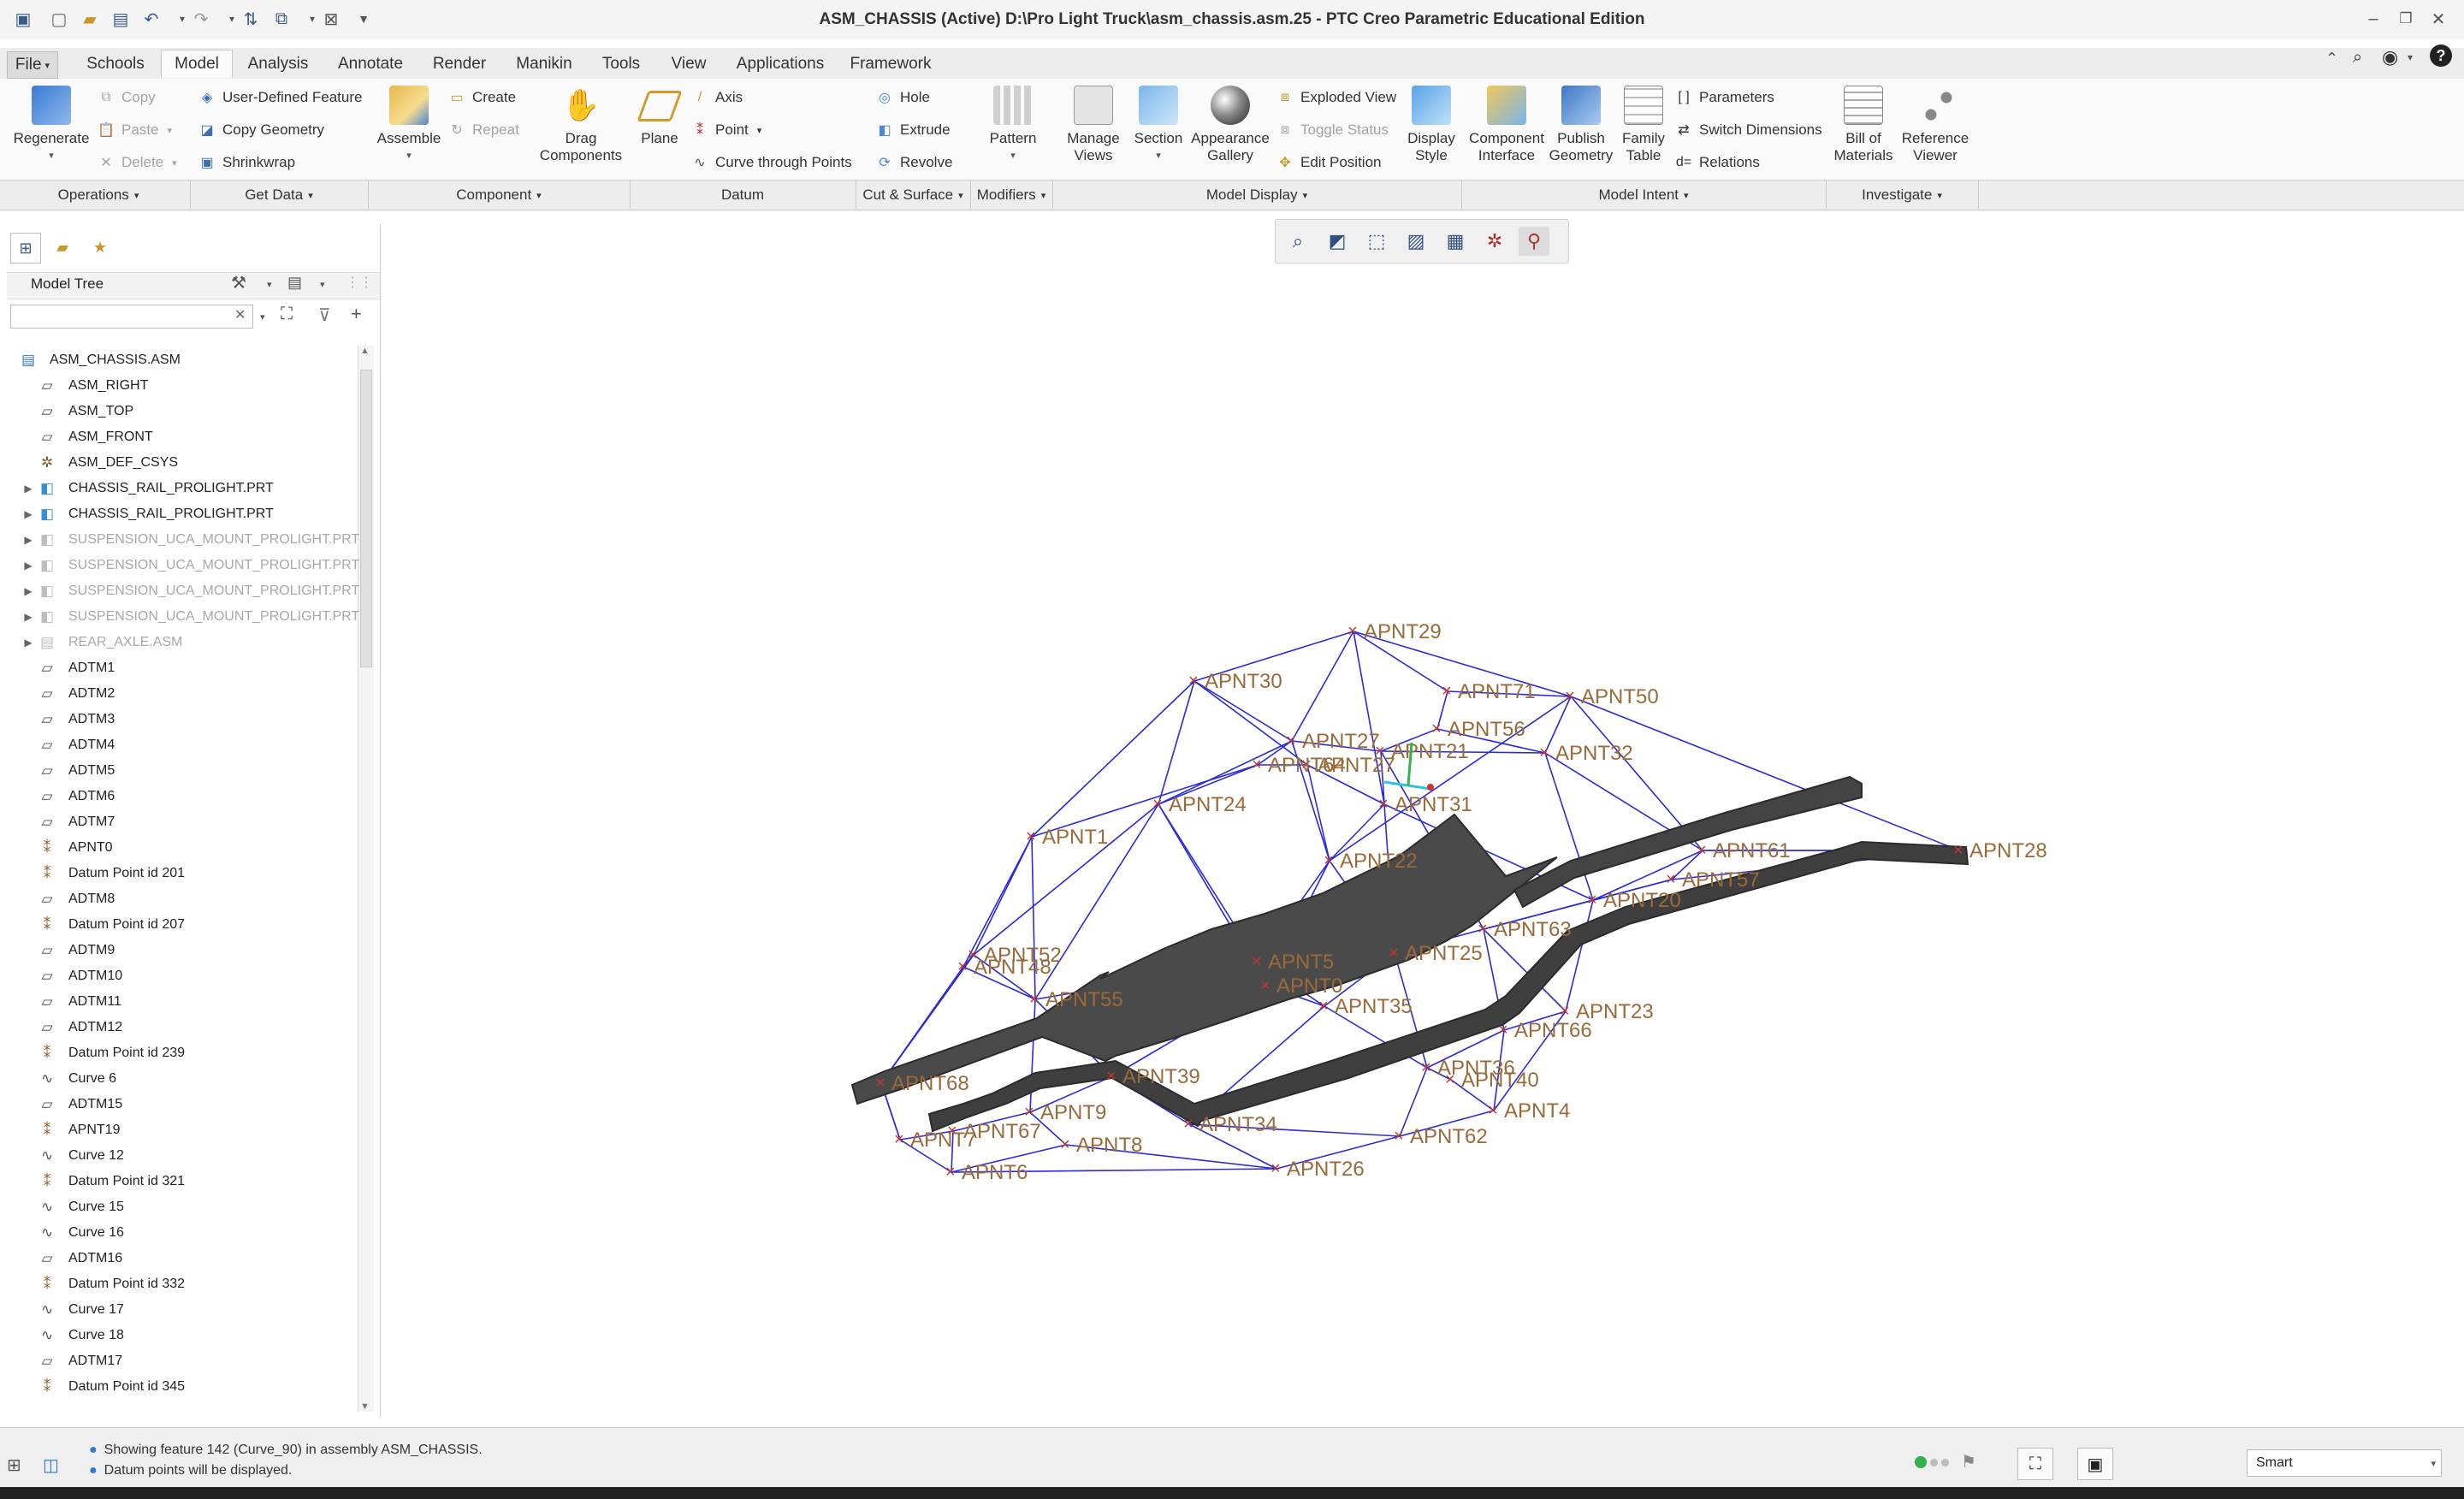  Describe the element at coordinates (1109, 1145) in the screenshot. I see `datum-point-label: APNT8` at that location.